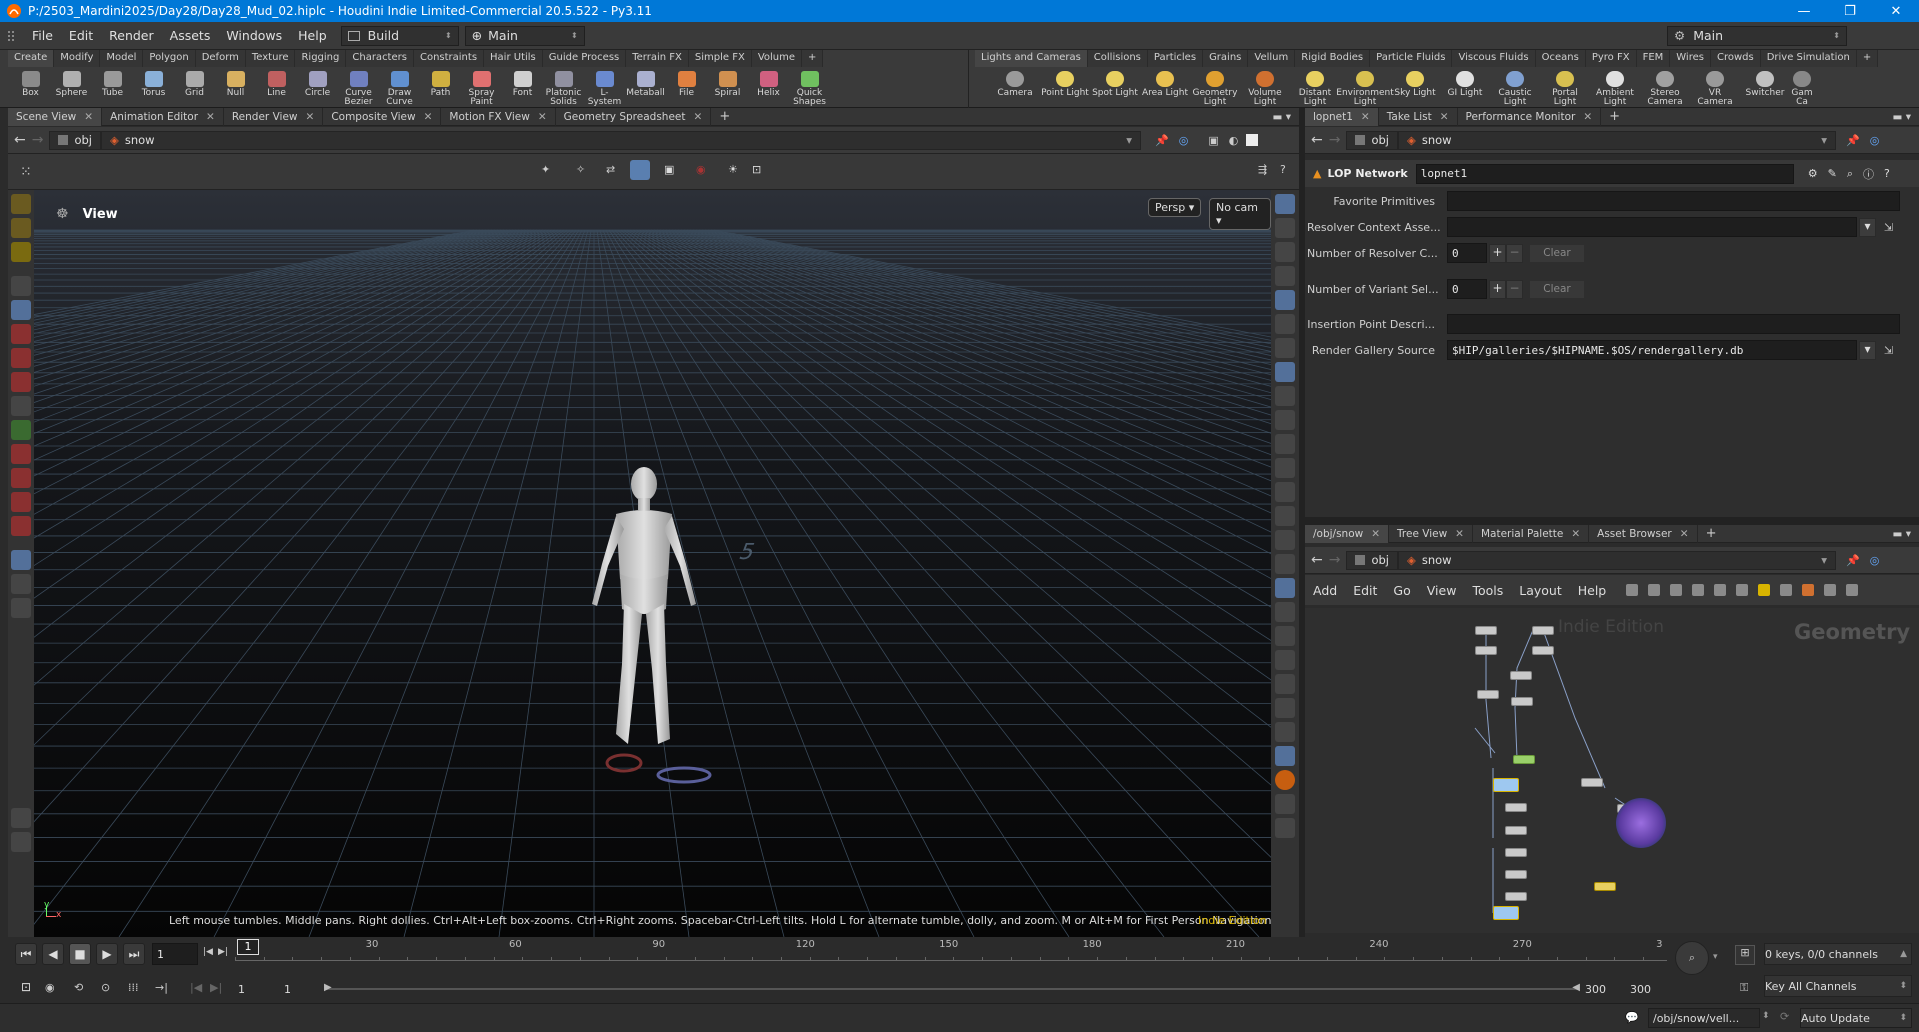 Image resolution: width=1919 pixels, height=1032 pixels. I want to click on stop-button: ■, so click(80, 954).